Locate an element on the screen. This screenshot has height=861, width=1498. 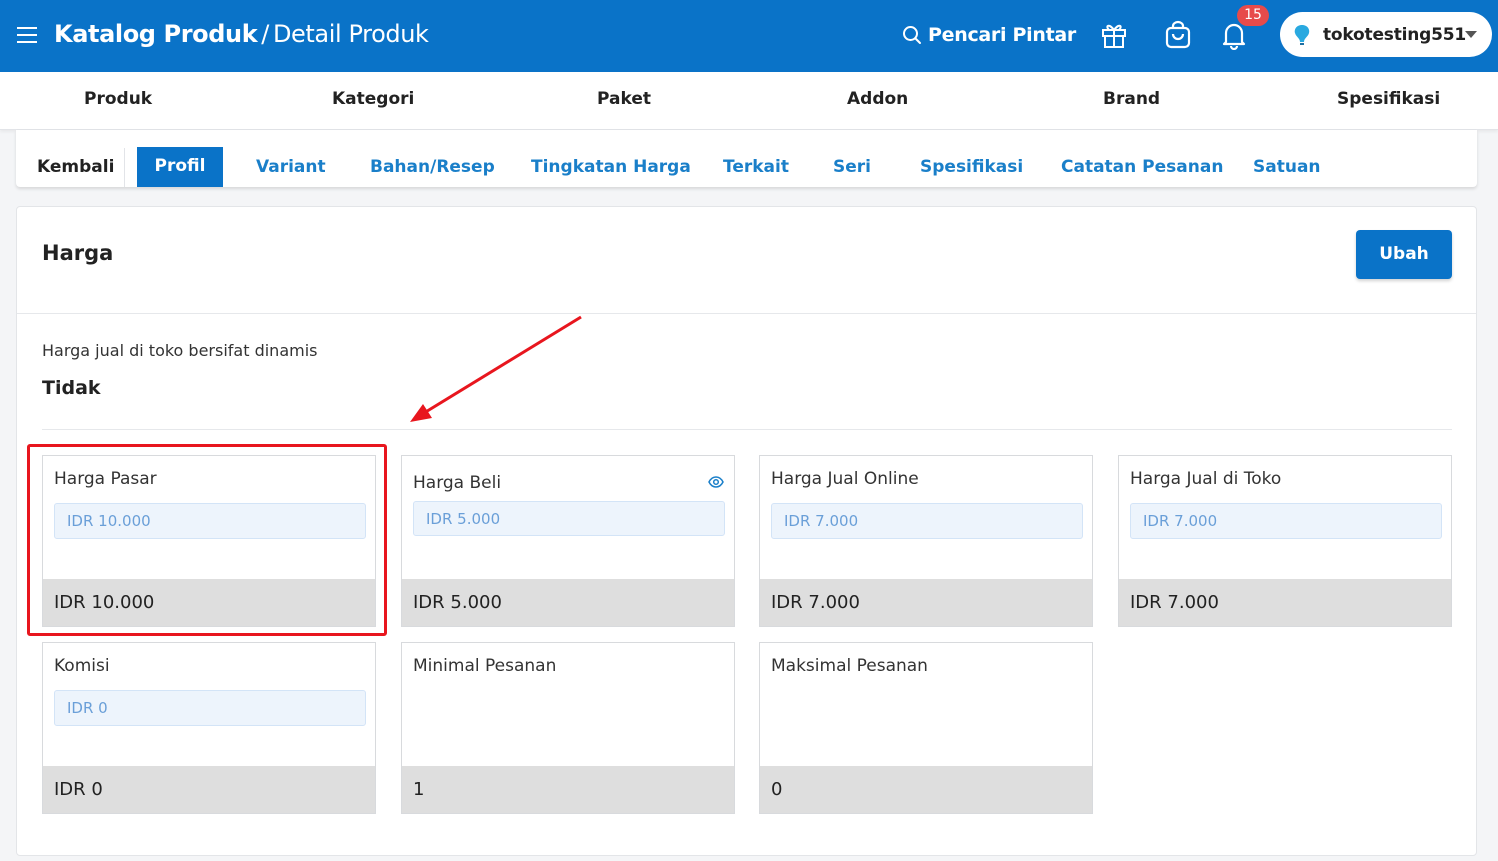
breadcrumb-detail: Detail Produk is located at coordinates (350, 34).